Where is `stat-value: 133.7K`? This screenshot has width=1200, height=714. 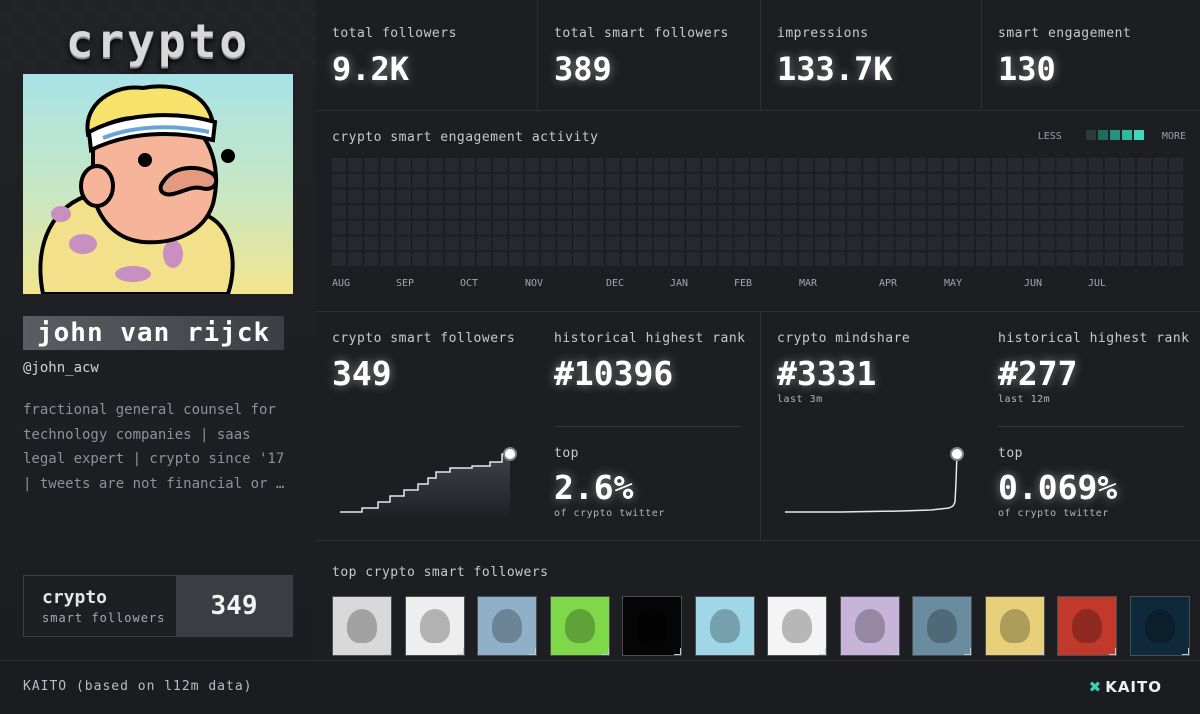 stat-value: 133.7K is located at coordinates (835, 69).